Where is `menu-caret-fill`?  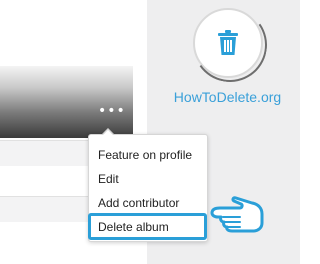 menu-caret-fill is located at coordinates (108, 133).